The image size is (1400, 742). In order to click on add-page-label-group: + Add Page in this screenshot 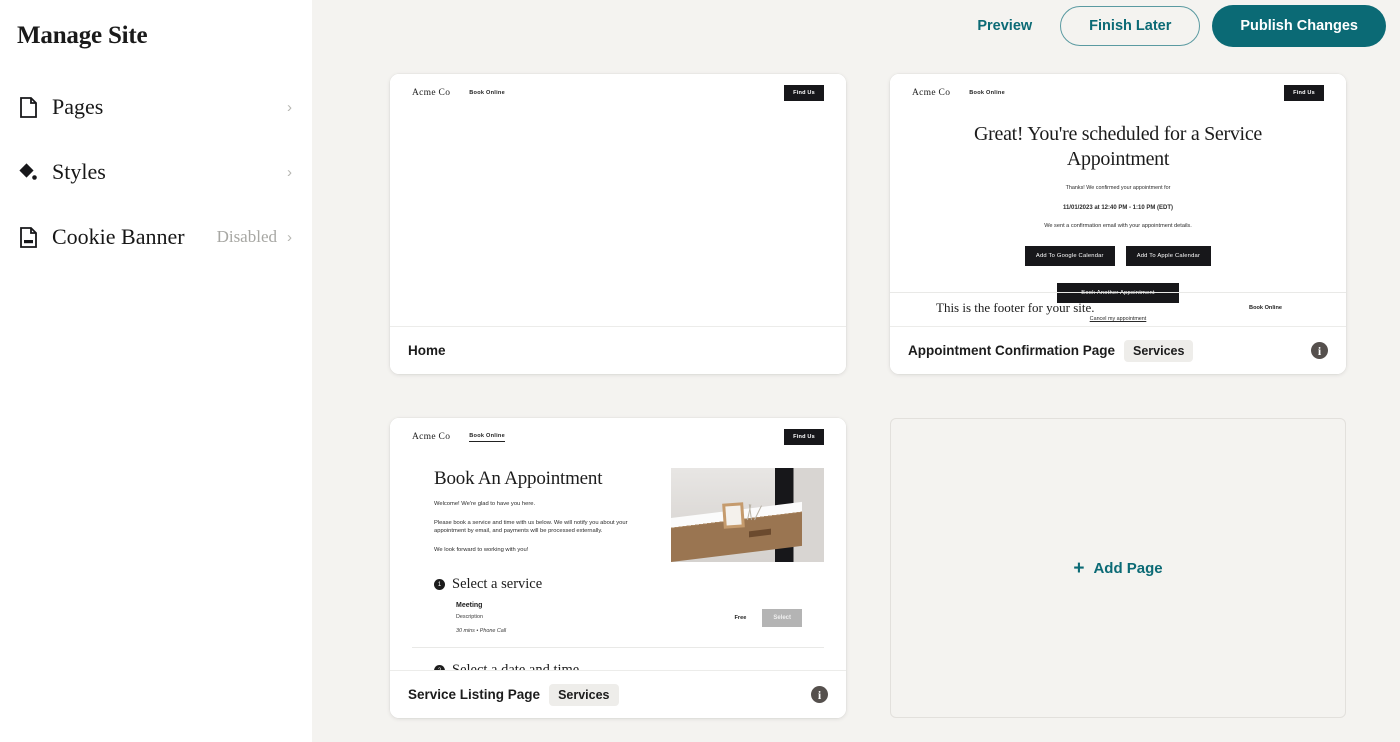, I will do `click(1117, 568)`.